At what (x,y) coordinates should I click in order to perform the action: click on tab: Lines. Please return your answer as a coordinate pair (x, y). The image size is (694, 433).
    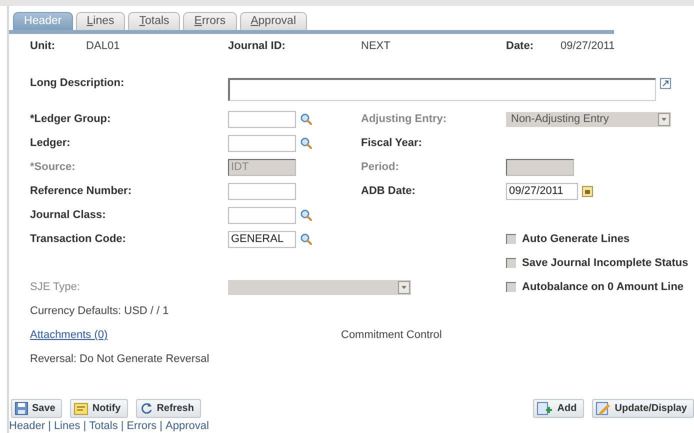
    Looking at the image, I should click on (101, 21).